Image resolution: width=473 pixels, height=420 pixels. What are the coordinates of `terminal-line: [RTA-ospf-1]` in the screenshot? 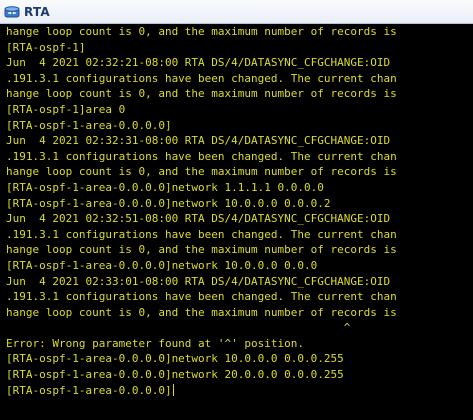 It's located at (46, 47).